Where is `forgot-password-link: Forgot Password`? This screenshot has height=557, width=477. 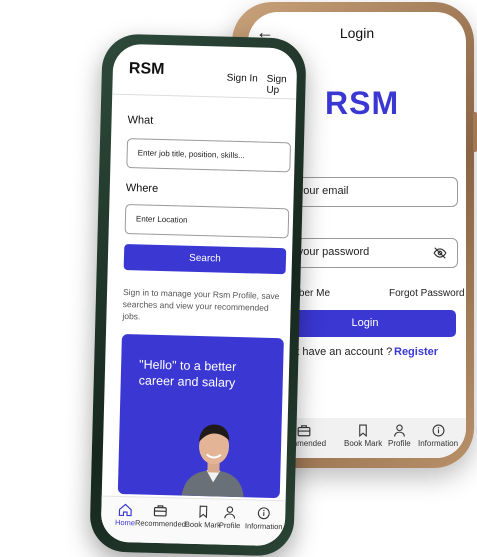 forgot-password-link: Forgot Password is located at coordinates (427, 293).